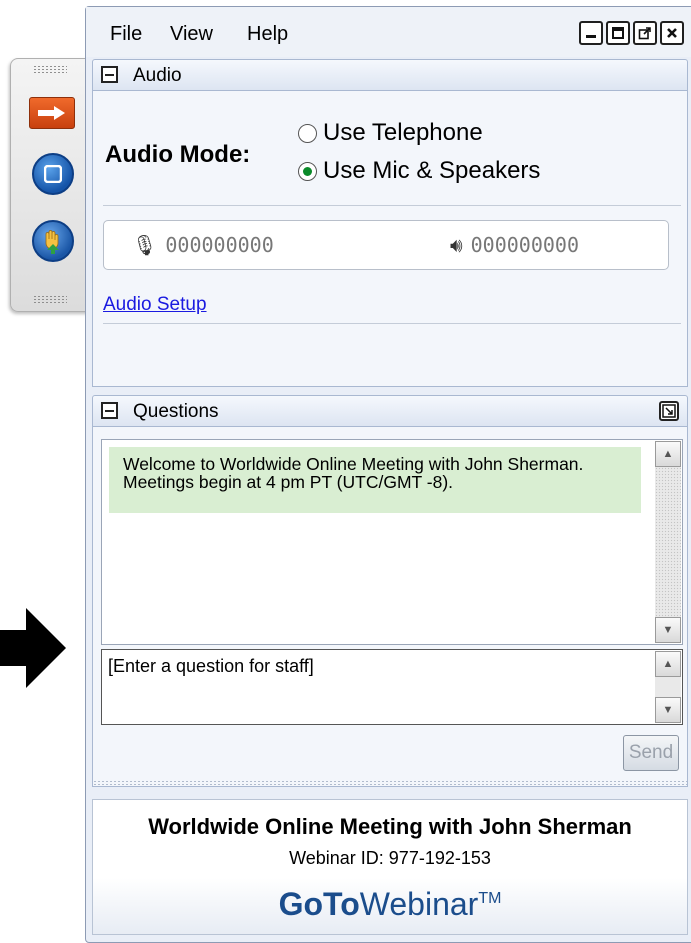  What do you see at coordinates (419, 904) in the screenshot?
I see `logo-webinar: Webinar` at bounding box center [419, 904].